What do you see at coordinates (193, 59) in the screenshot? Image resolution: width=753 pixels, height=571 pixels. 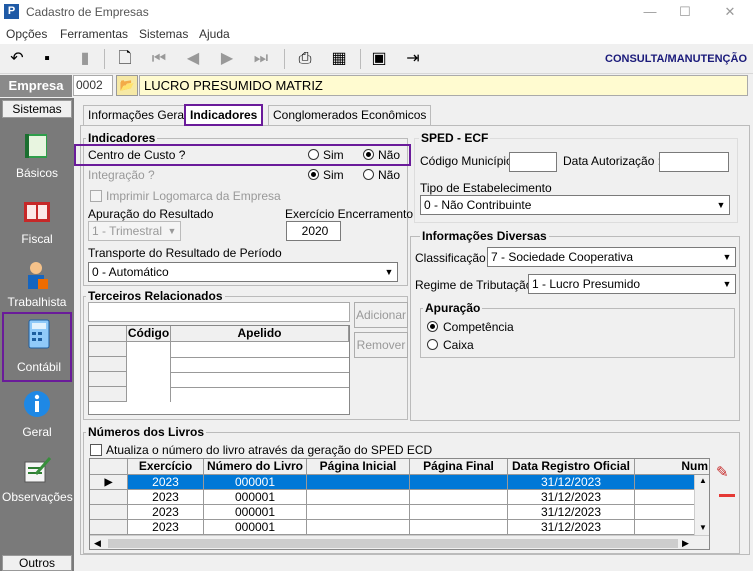 I see `previous-record-icon: ◀` at bounding box center [193, 59].